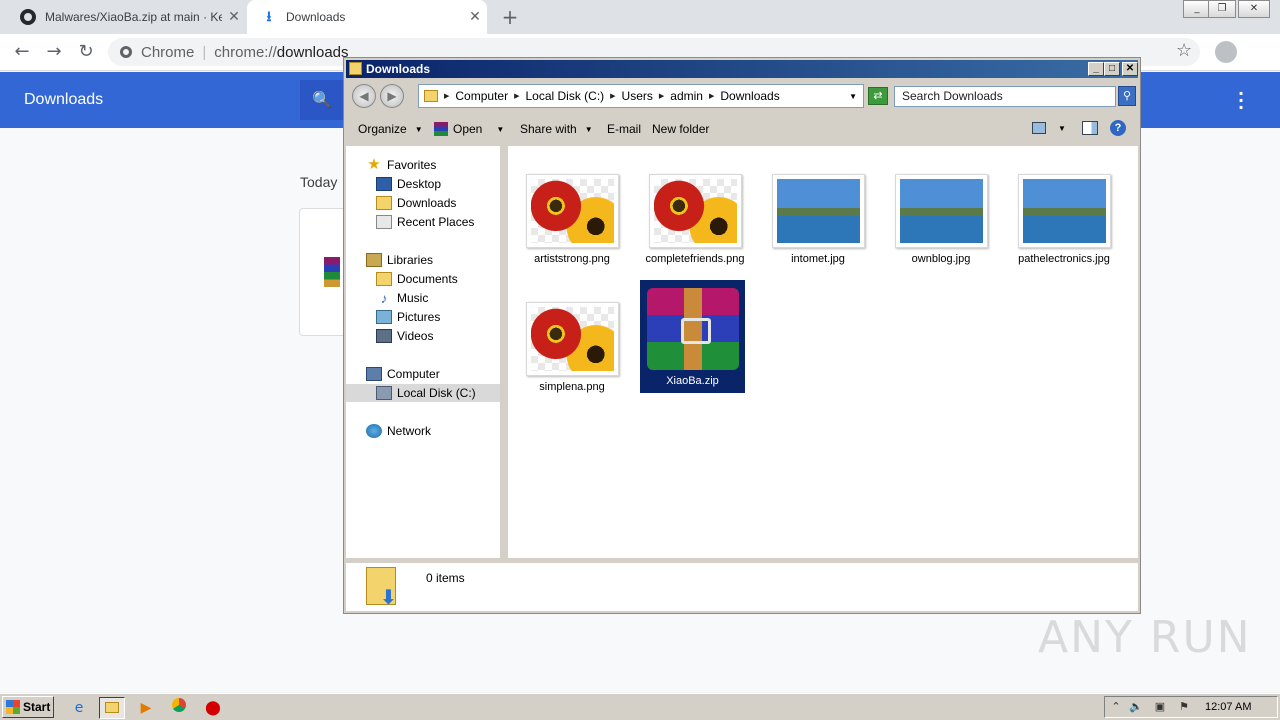 This screenshot has height=720, width=1280. I want to click on nav-libraries: Libraries, so click(399, 260).